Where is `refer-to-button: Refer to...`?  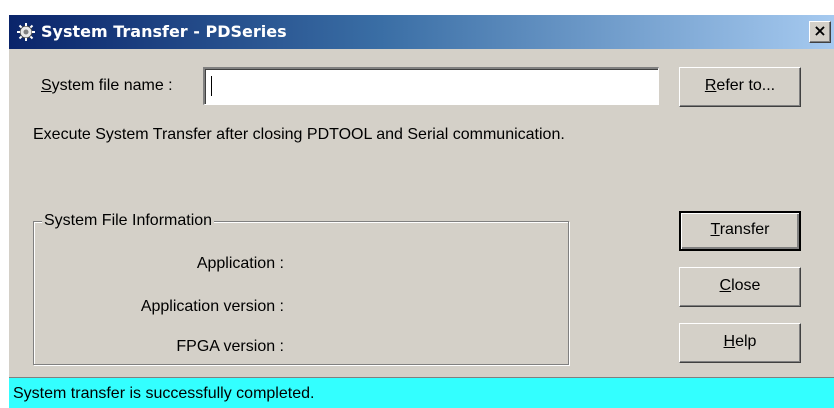 refer-to-button: Refer to... is located at coordinates (740, 87).